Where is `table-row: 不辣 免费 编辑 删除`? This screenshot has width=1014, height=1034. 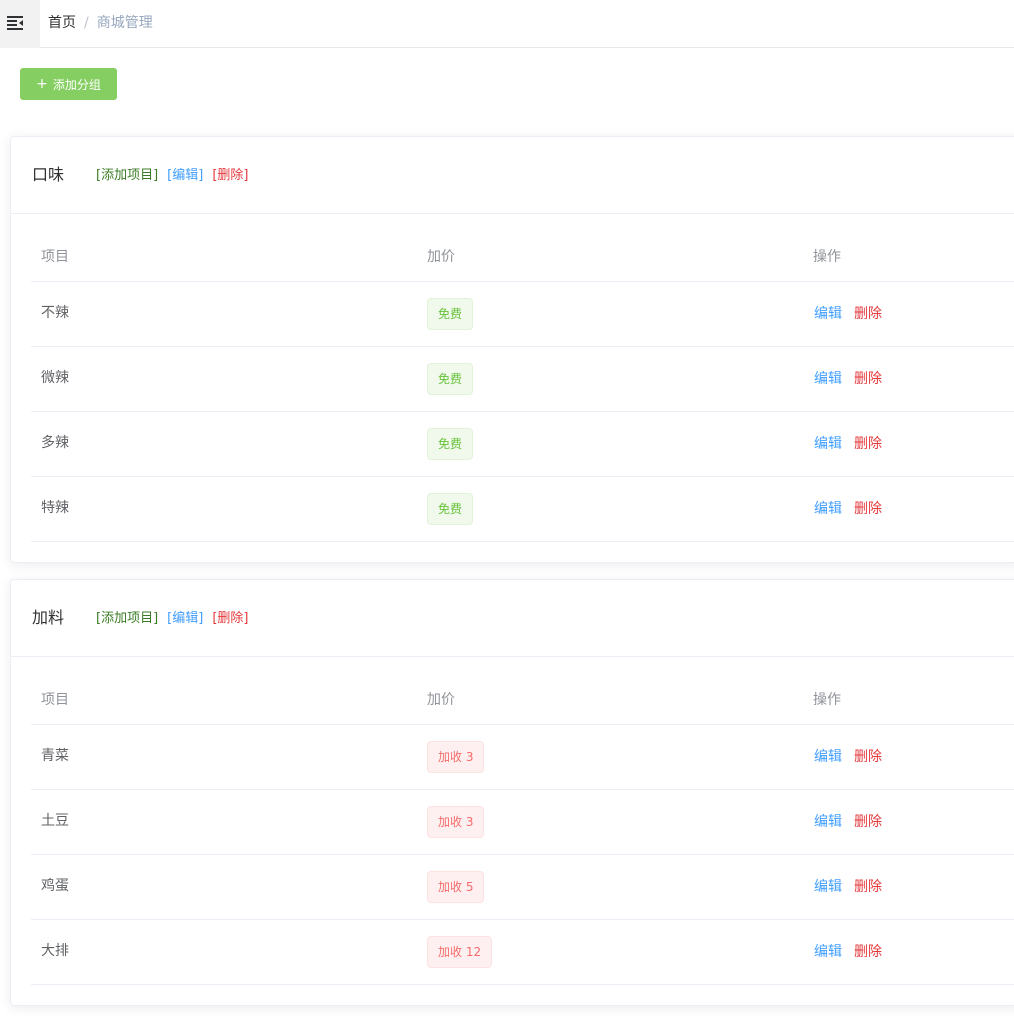
table-row: 不辣 免费 编辑 删除 is located at coordinates (522, 314).